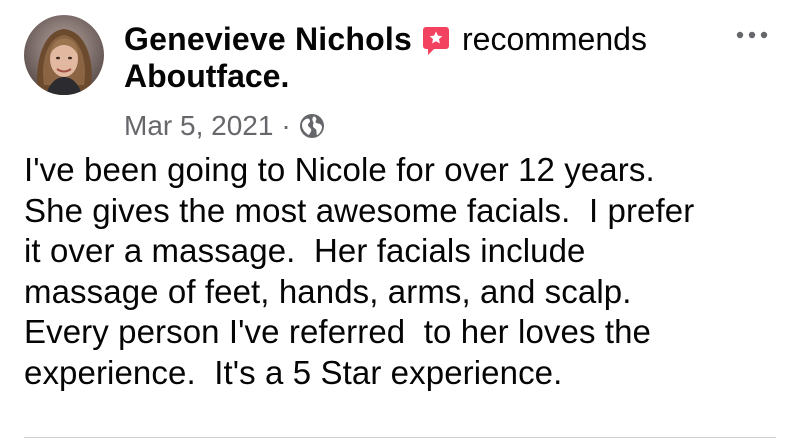  What do you see at coordinates (293, 372) in the screenshot?
I see `post-body-line: experience. It's a 5 Star experience.` at bounding box center [293, 372].